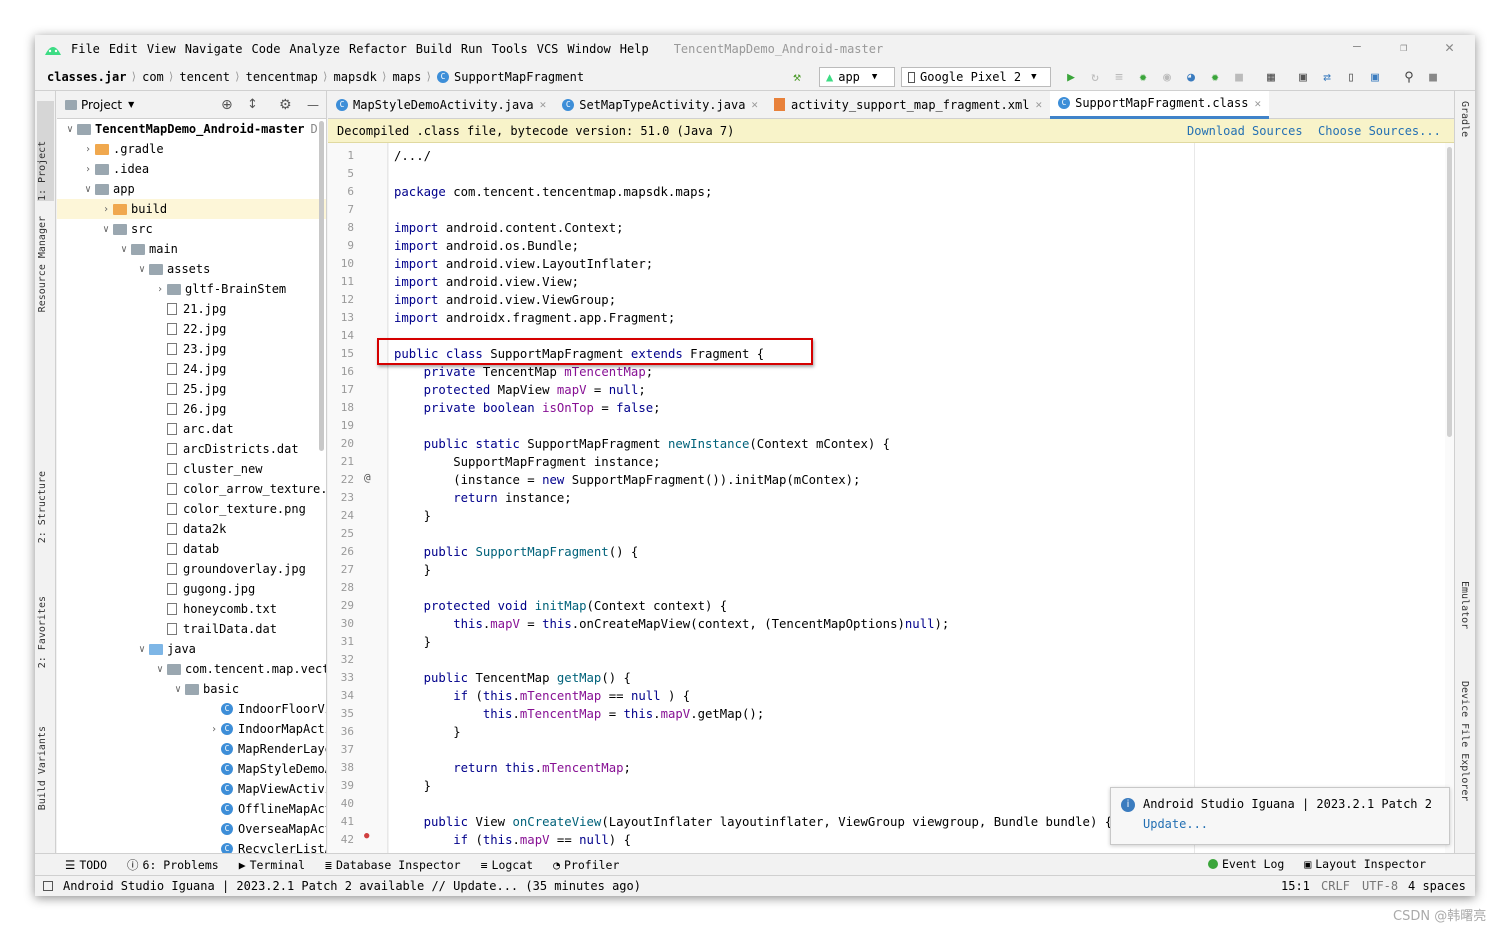 Image resolution: width=1510 pixels, height=930 pixels. Describe the element at coordinates (857, 77) in the screenshot. I see `run-config-dropdown: ▲ app ▼` at that location.